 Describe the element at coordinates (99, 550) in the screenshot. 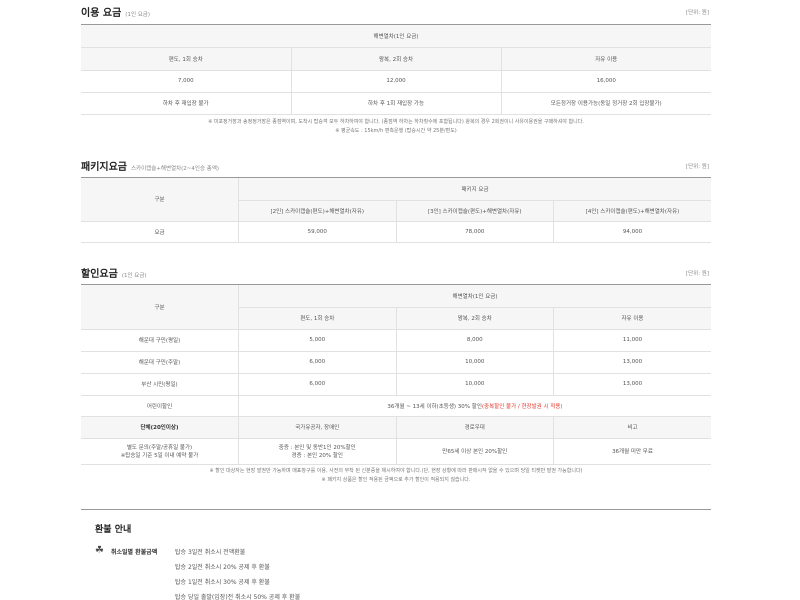

I see `clover-icon: ☘` at that location.